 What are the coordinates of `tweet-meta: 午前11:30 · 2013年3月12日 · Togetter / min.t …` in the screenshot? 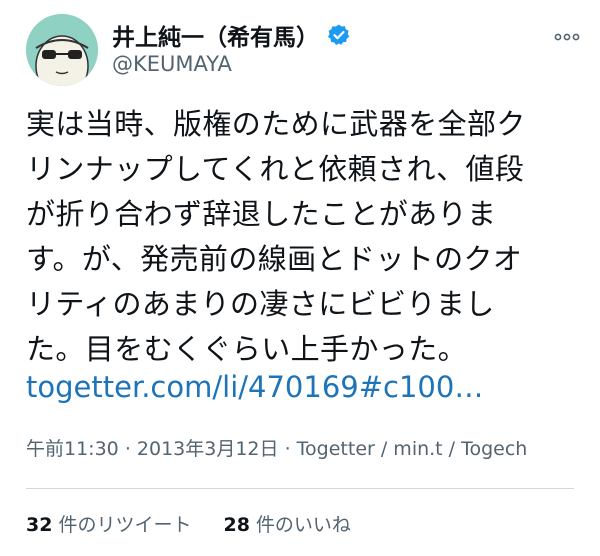 It's located at (276, 447).